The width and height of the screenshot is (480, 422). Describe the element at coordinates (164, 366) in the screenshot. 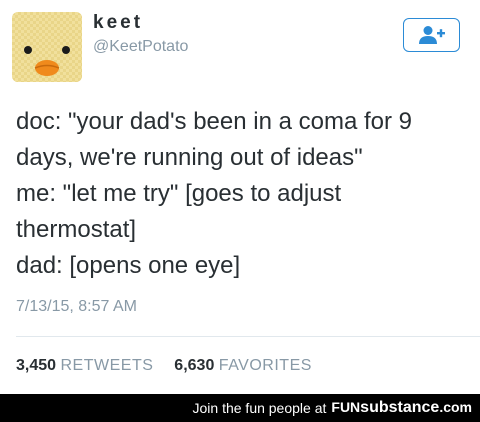

I see `tweet-stats: 3,450 RETWEETS 6,630 FAVORITES` at that location.